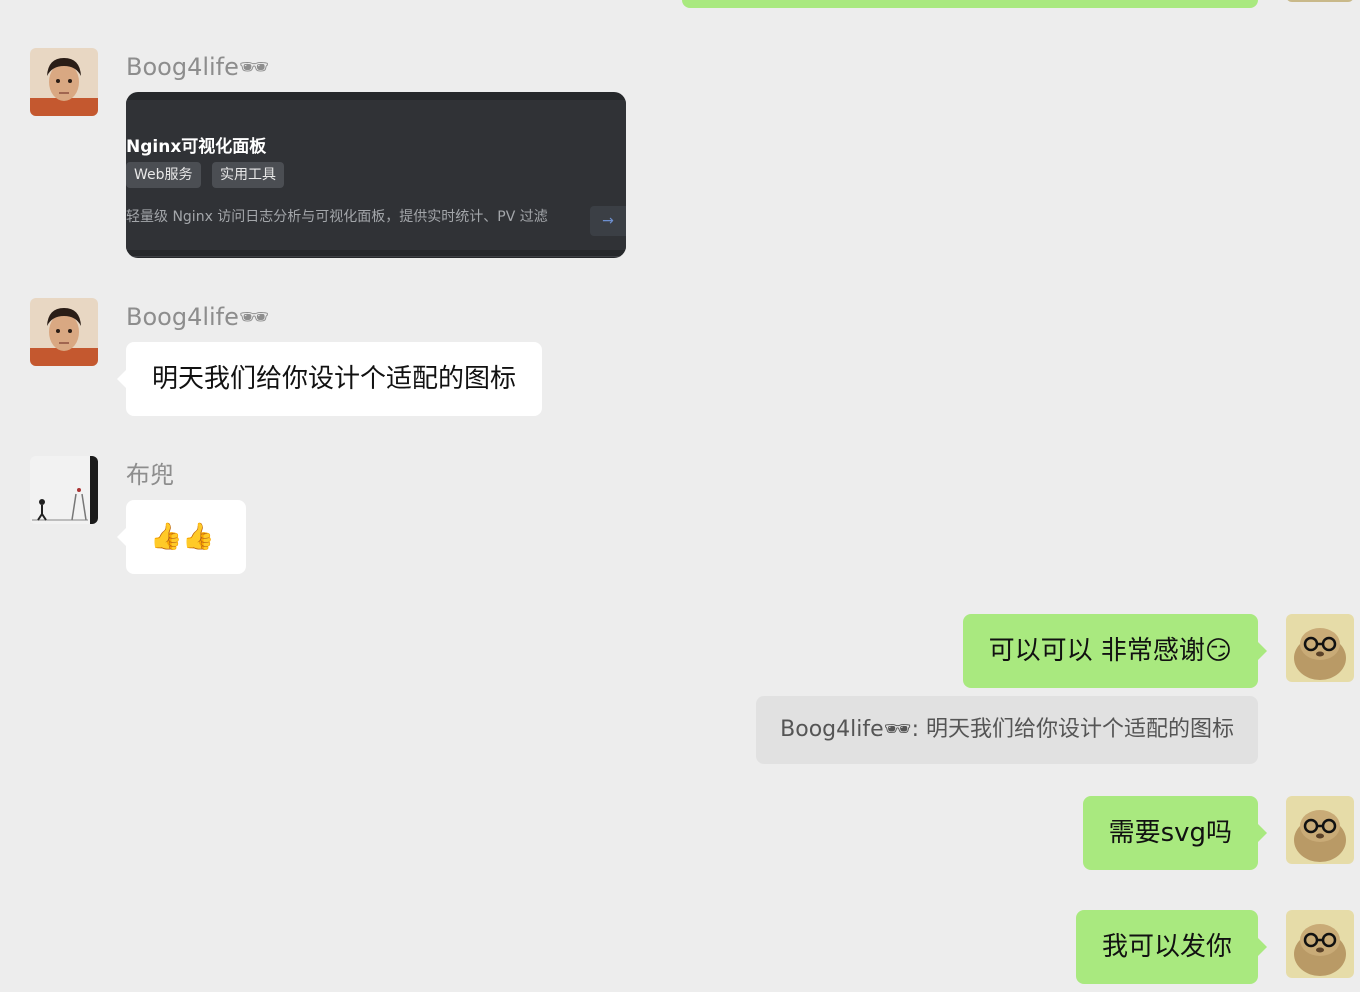 Image resolution: width=1360 pixels, height=992 pixels. I want to click on card-title: Nginx可视化面板, so click(196, 147).